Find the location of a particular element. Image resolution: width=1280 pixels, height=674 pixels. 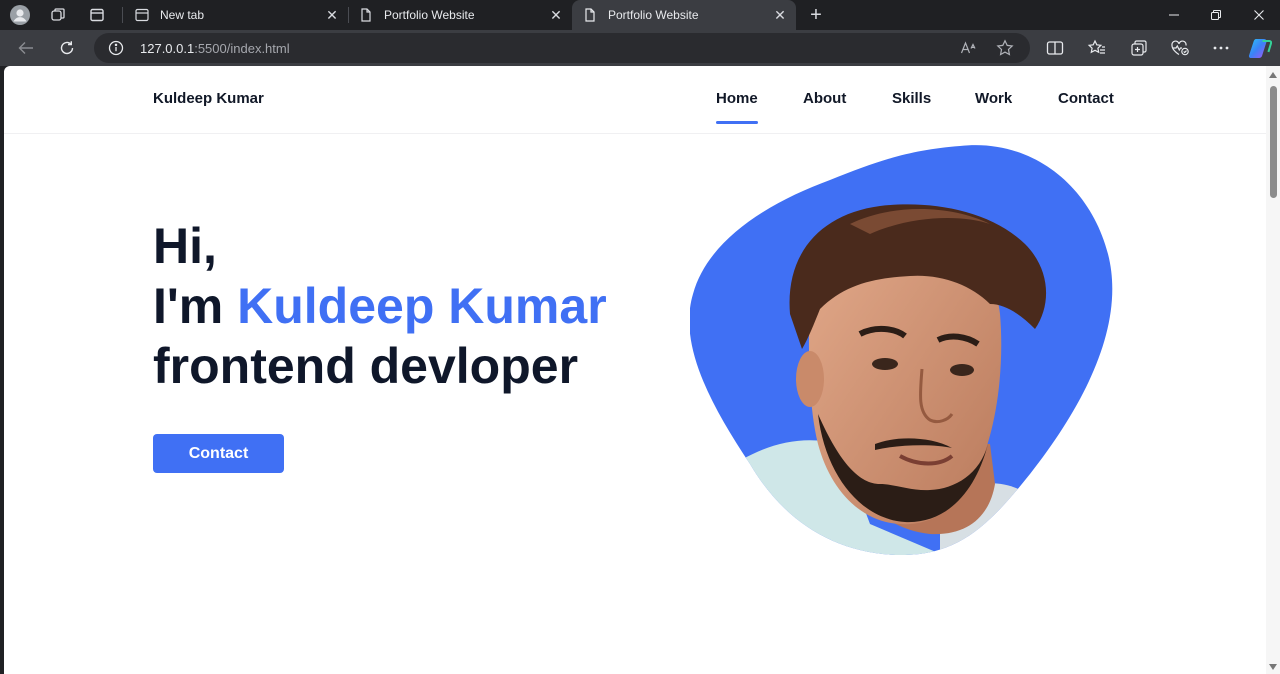

tab-new-tab: New tab ✕ is located at coordinates (237, 15).